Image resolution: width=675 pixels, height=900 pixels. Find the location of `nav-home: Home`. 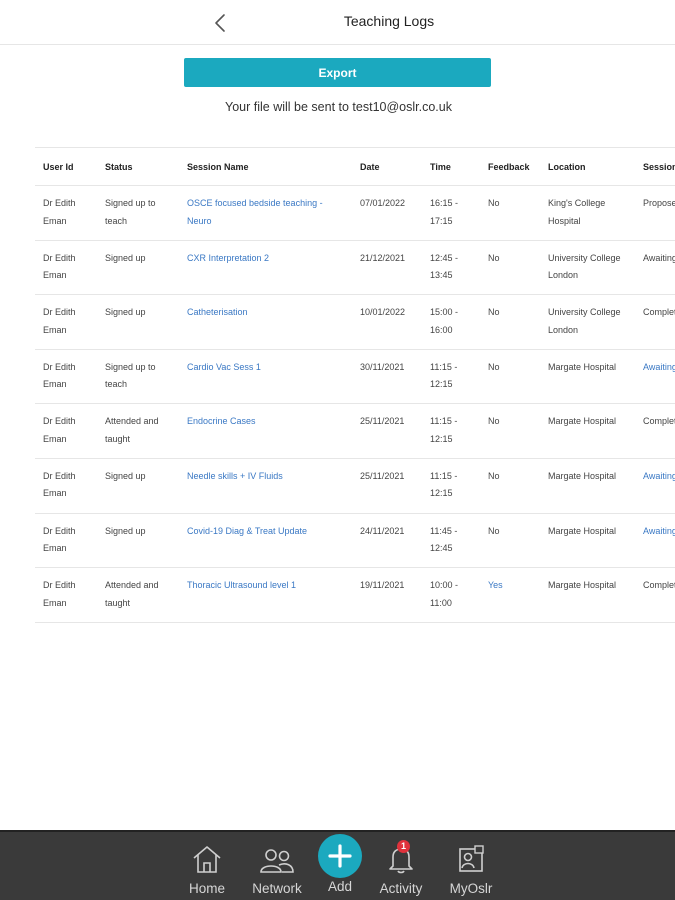

nav-home: Home is located at coordinates (207, 866).